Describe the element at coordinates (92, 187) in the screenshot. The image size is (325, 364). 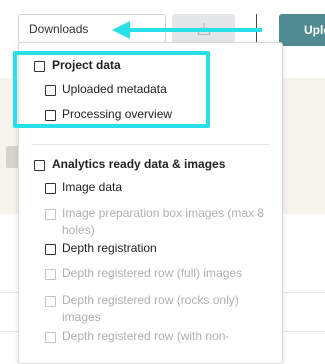
I see `option-image-data: Image data` at that location.